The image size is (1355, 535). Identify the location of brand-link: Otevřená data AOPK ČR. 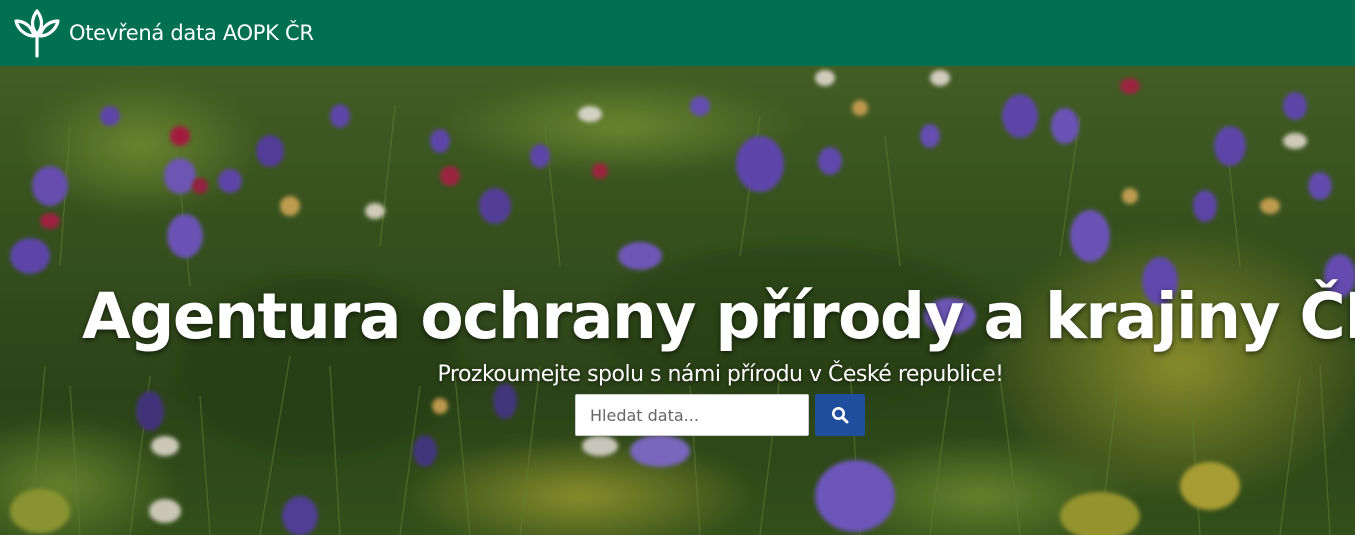
(163, 33).